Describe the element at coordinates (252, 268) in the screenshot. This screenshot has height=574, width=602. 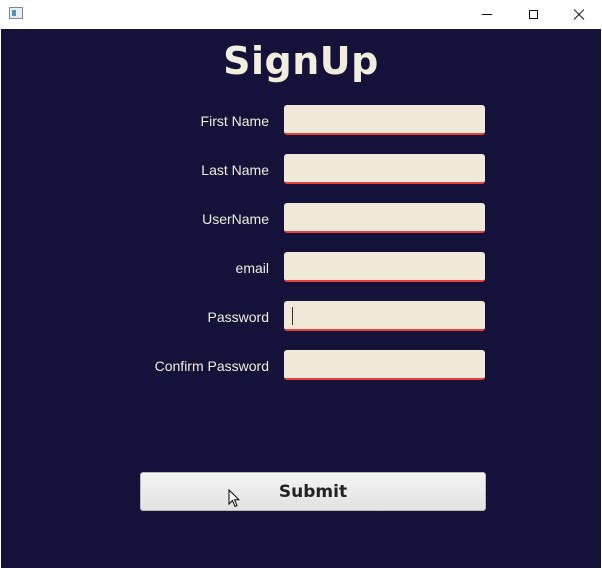
I see `email-label: email` at that location.